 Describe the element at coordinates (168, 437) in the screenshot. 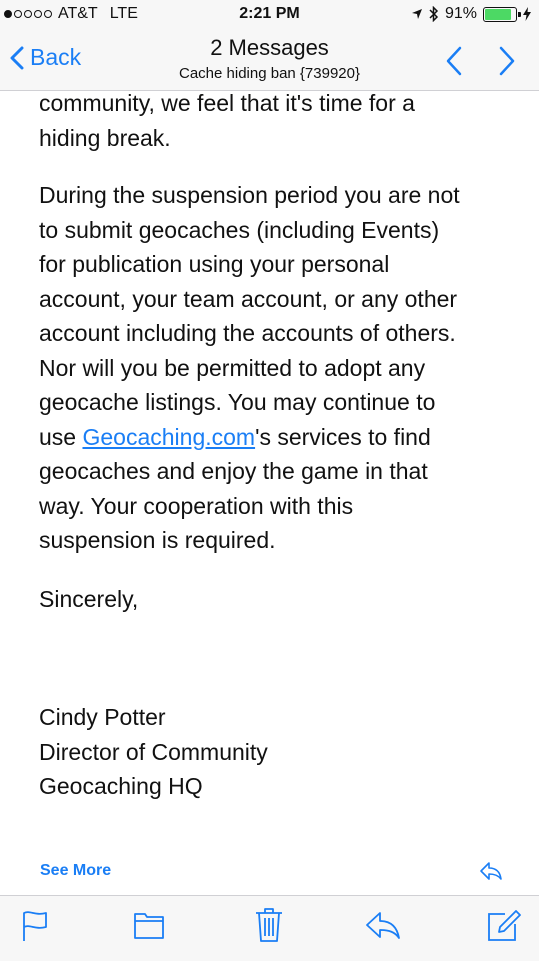

I see `geocaching-link: Geocaching.com` at that location.